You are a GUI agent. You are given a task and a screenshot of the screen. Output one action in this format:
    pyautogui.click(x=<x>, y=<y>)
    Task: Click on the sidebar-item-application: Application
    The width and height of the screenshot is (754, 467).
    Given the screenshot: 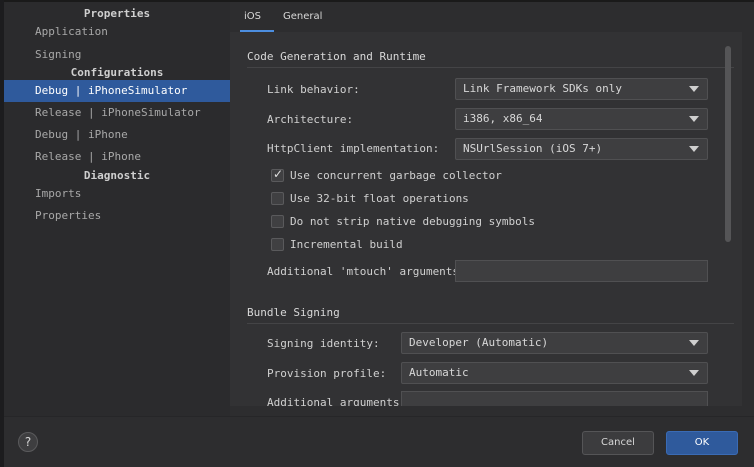 What is the action you would take?
    pyautogui.click(x=117, y=32)
    